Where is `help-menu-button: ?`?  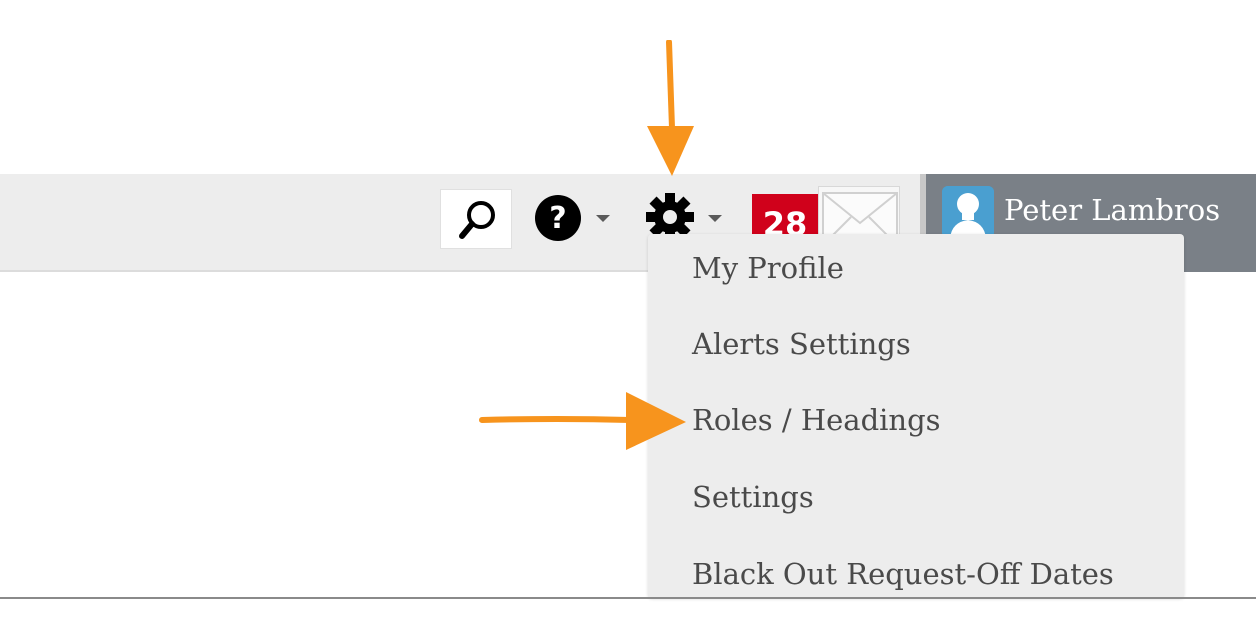 help-menu-button: ? is located at coordinates (576, 218).